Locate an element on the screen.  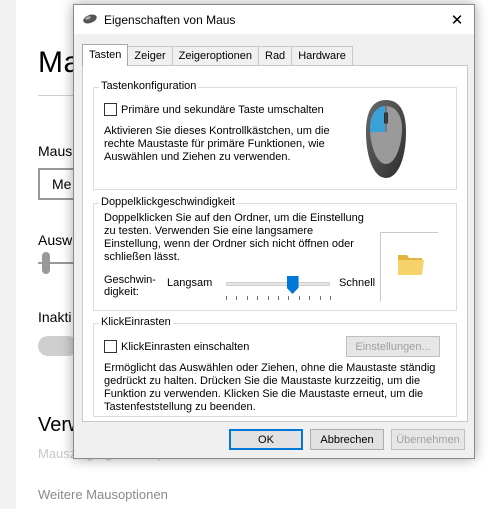
swap-buttons-checkbox is located at coordinates (110, 109).